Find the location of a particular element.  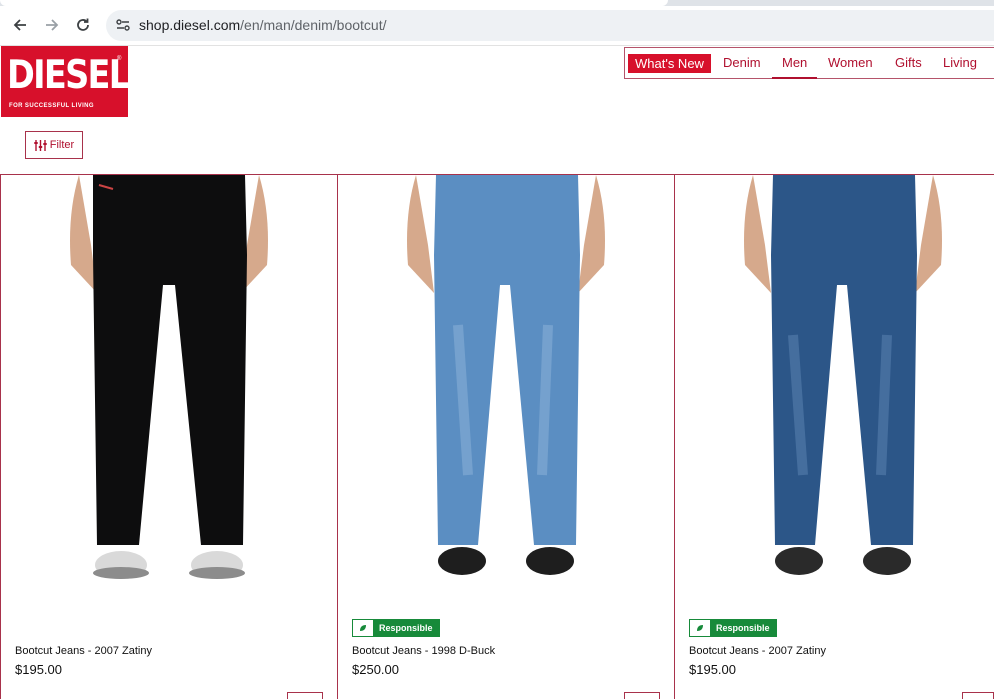

logo-tagline: FOR SUCCESSFUL LIVING is located at coordinates (51, 106).